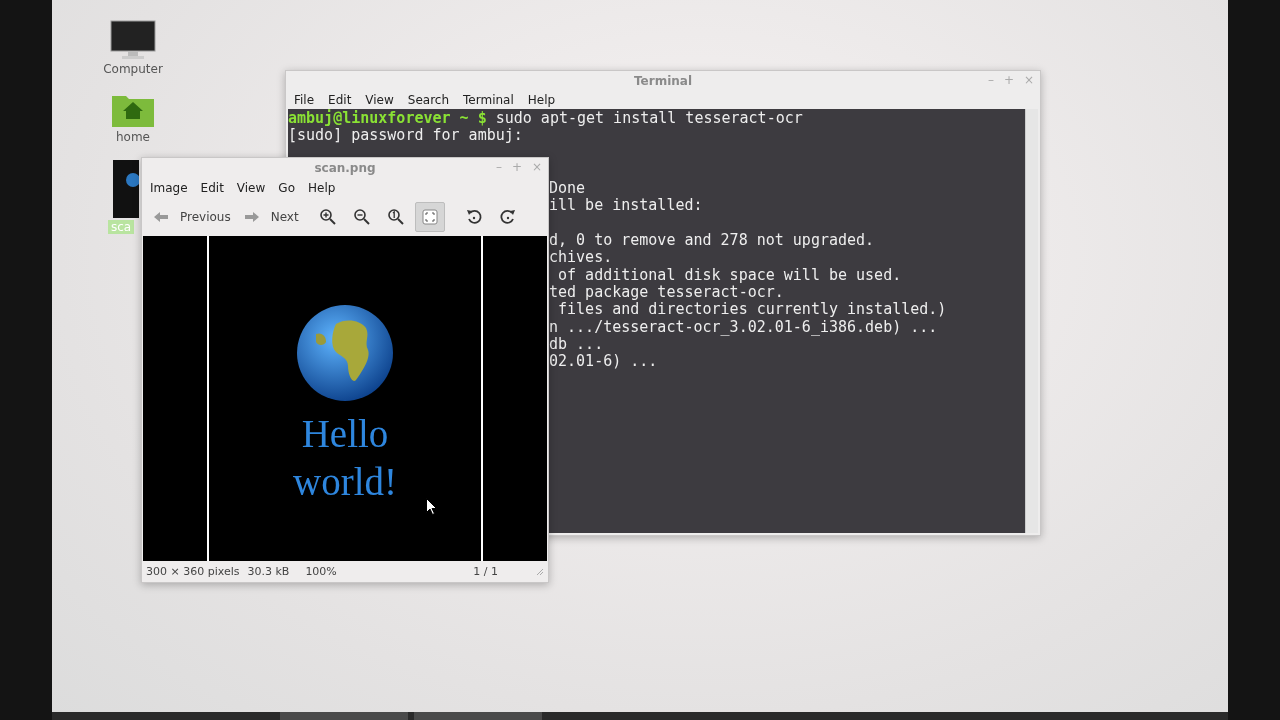  What do you see at coordinates (161, 217) in the screenshot?
I see `left-arrow-icon` at bounding box center [161, 217].